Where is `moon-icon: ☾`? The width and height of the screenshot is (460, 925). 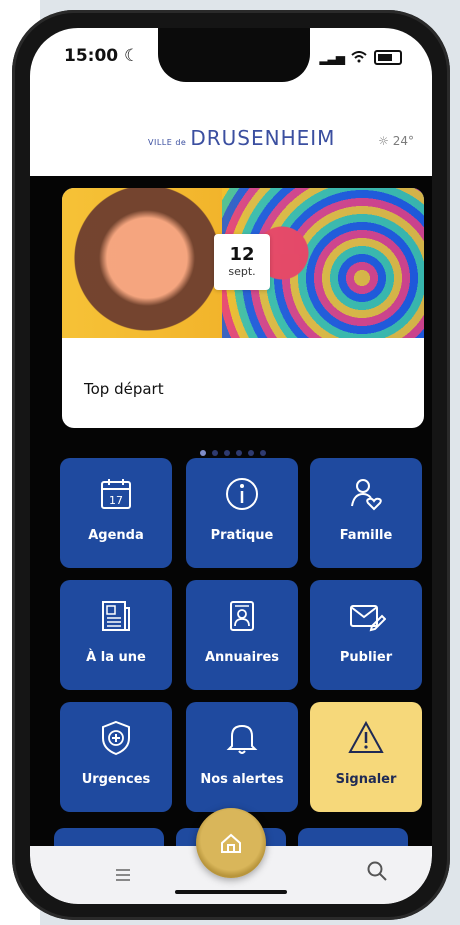
moon-icon: ☾ is located at coordinates (132, 56).